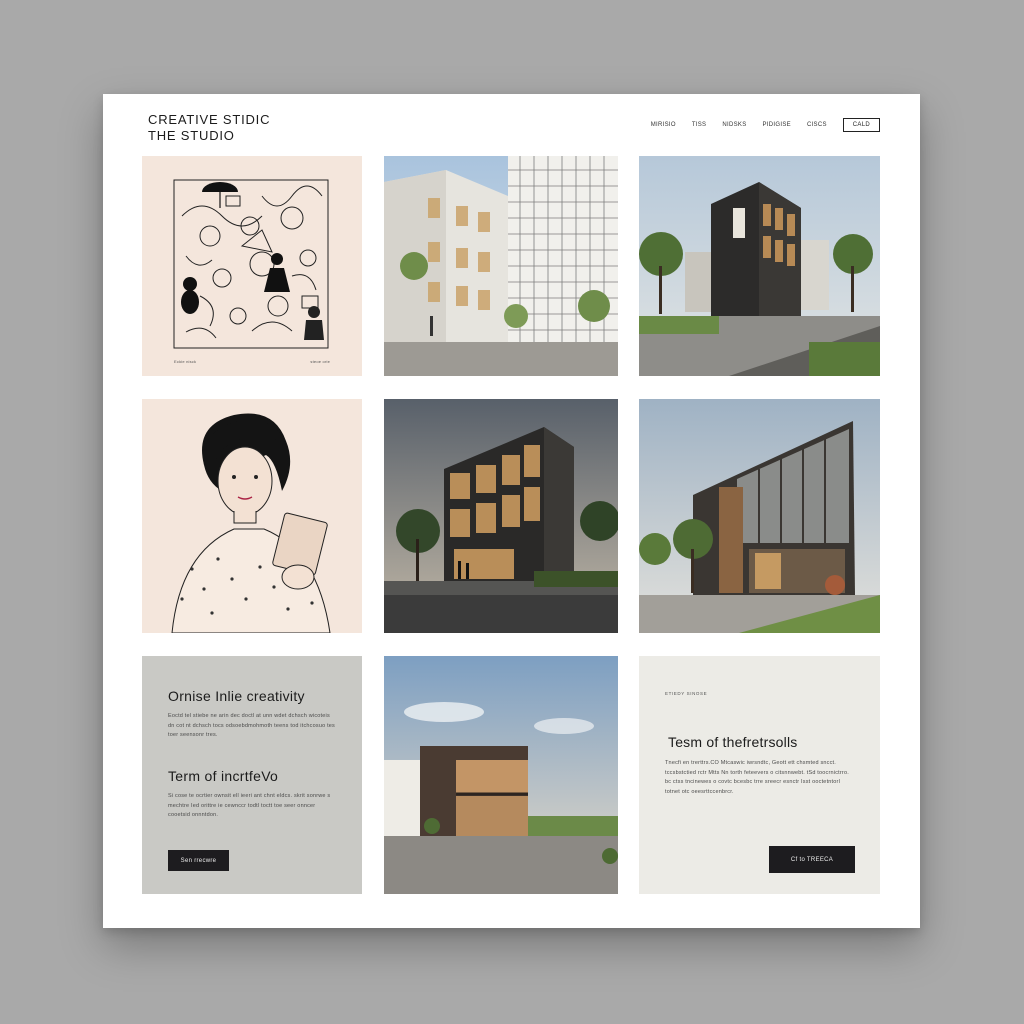 Image resolution: width=1024 pixels, height=1024 pixels. I want to click on nav-item-5: CISCS, so click(817, 125).